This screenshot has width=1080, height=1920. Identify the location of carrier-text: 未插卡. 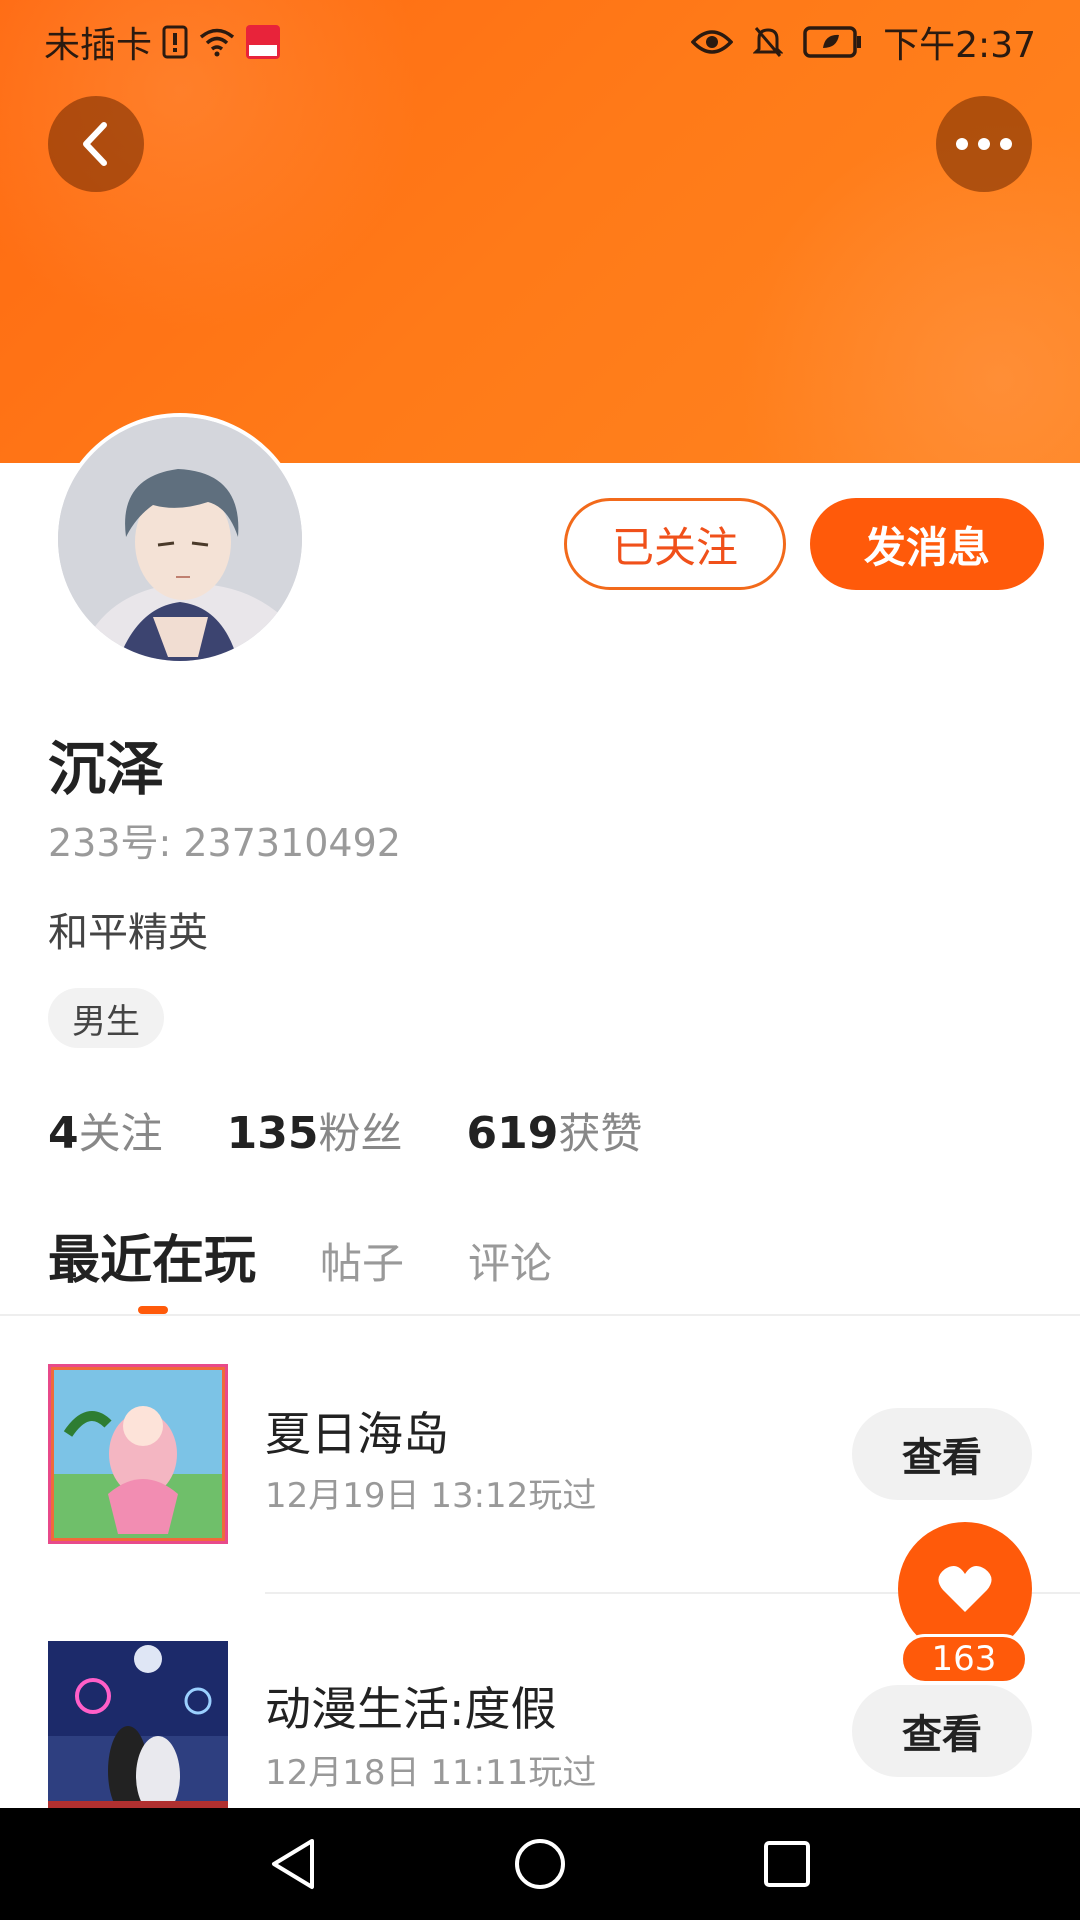
(98, 45).